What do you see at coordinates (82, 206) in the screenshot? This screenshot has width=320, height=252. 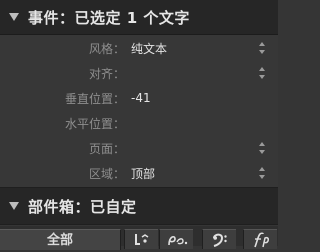 I see `parts-box-section-title: 部件箱：已自定` at bounding box center [82, 206].